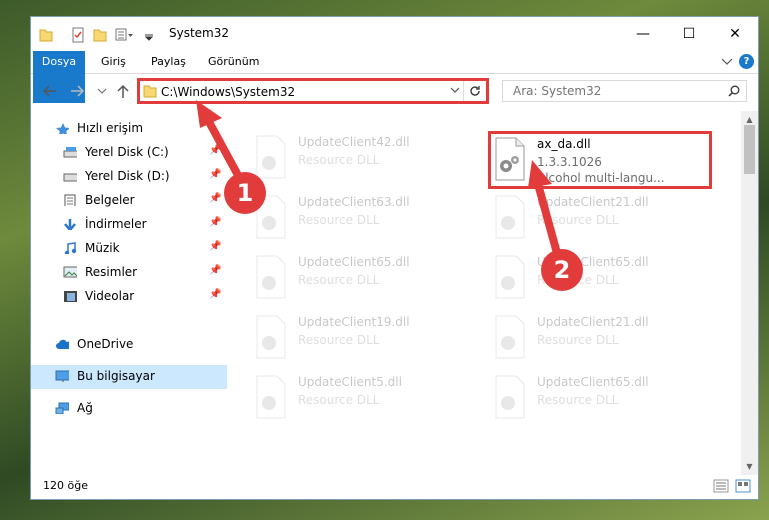 Image resolution: width=769 pixels, height=520 pixels. Describe the element at coordinates (749, 293) in the screenshot. I see `vertical-scrollbar: ▲ ▼` at that location.